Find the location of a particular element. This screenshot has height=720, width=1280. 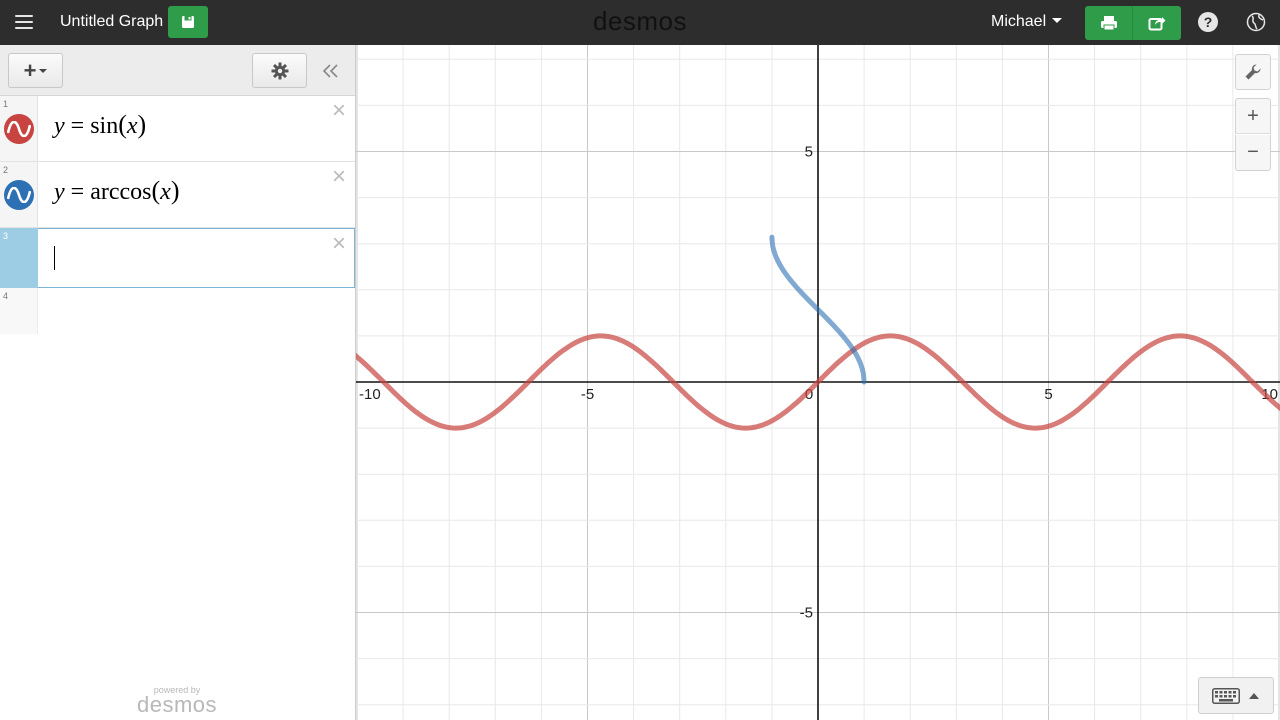

expression-row: 2 y = arccos(x) × is located at coordinates (177, 195).